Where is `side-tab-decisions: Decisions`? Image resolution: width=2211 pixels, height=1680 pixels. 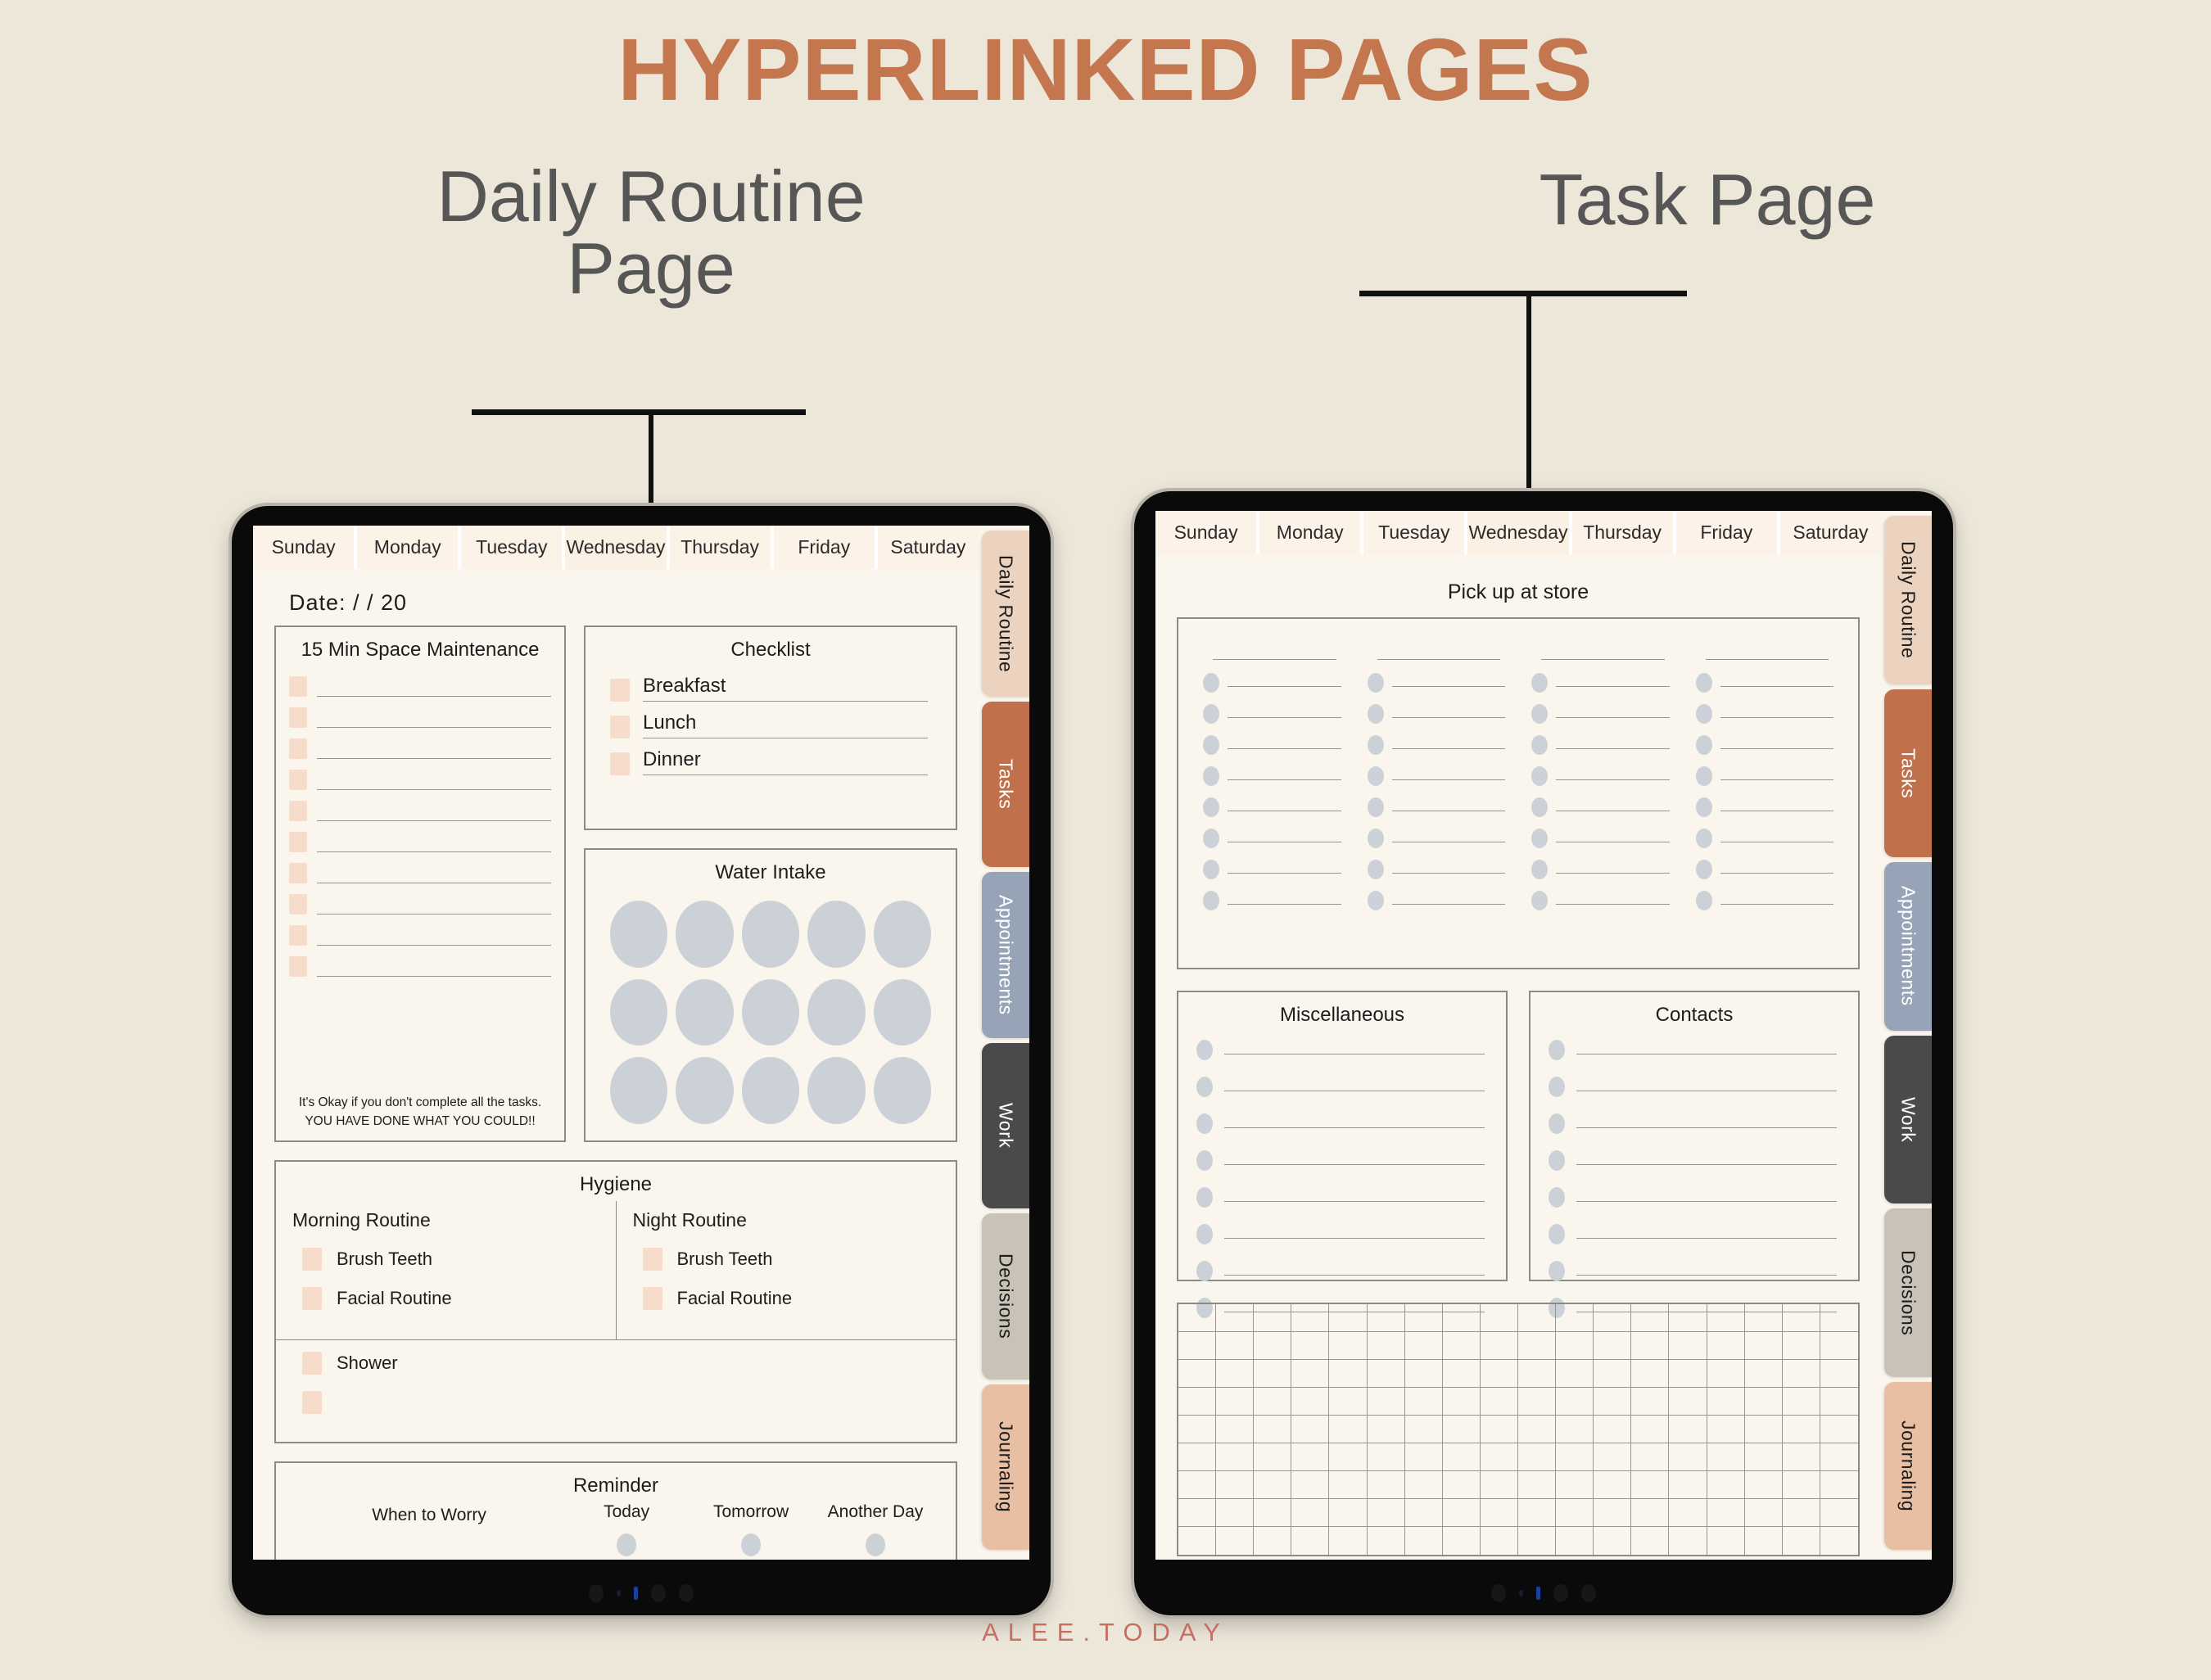 side-tab-decisions: Decisions is located at coordinates (1006, 1296).